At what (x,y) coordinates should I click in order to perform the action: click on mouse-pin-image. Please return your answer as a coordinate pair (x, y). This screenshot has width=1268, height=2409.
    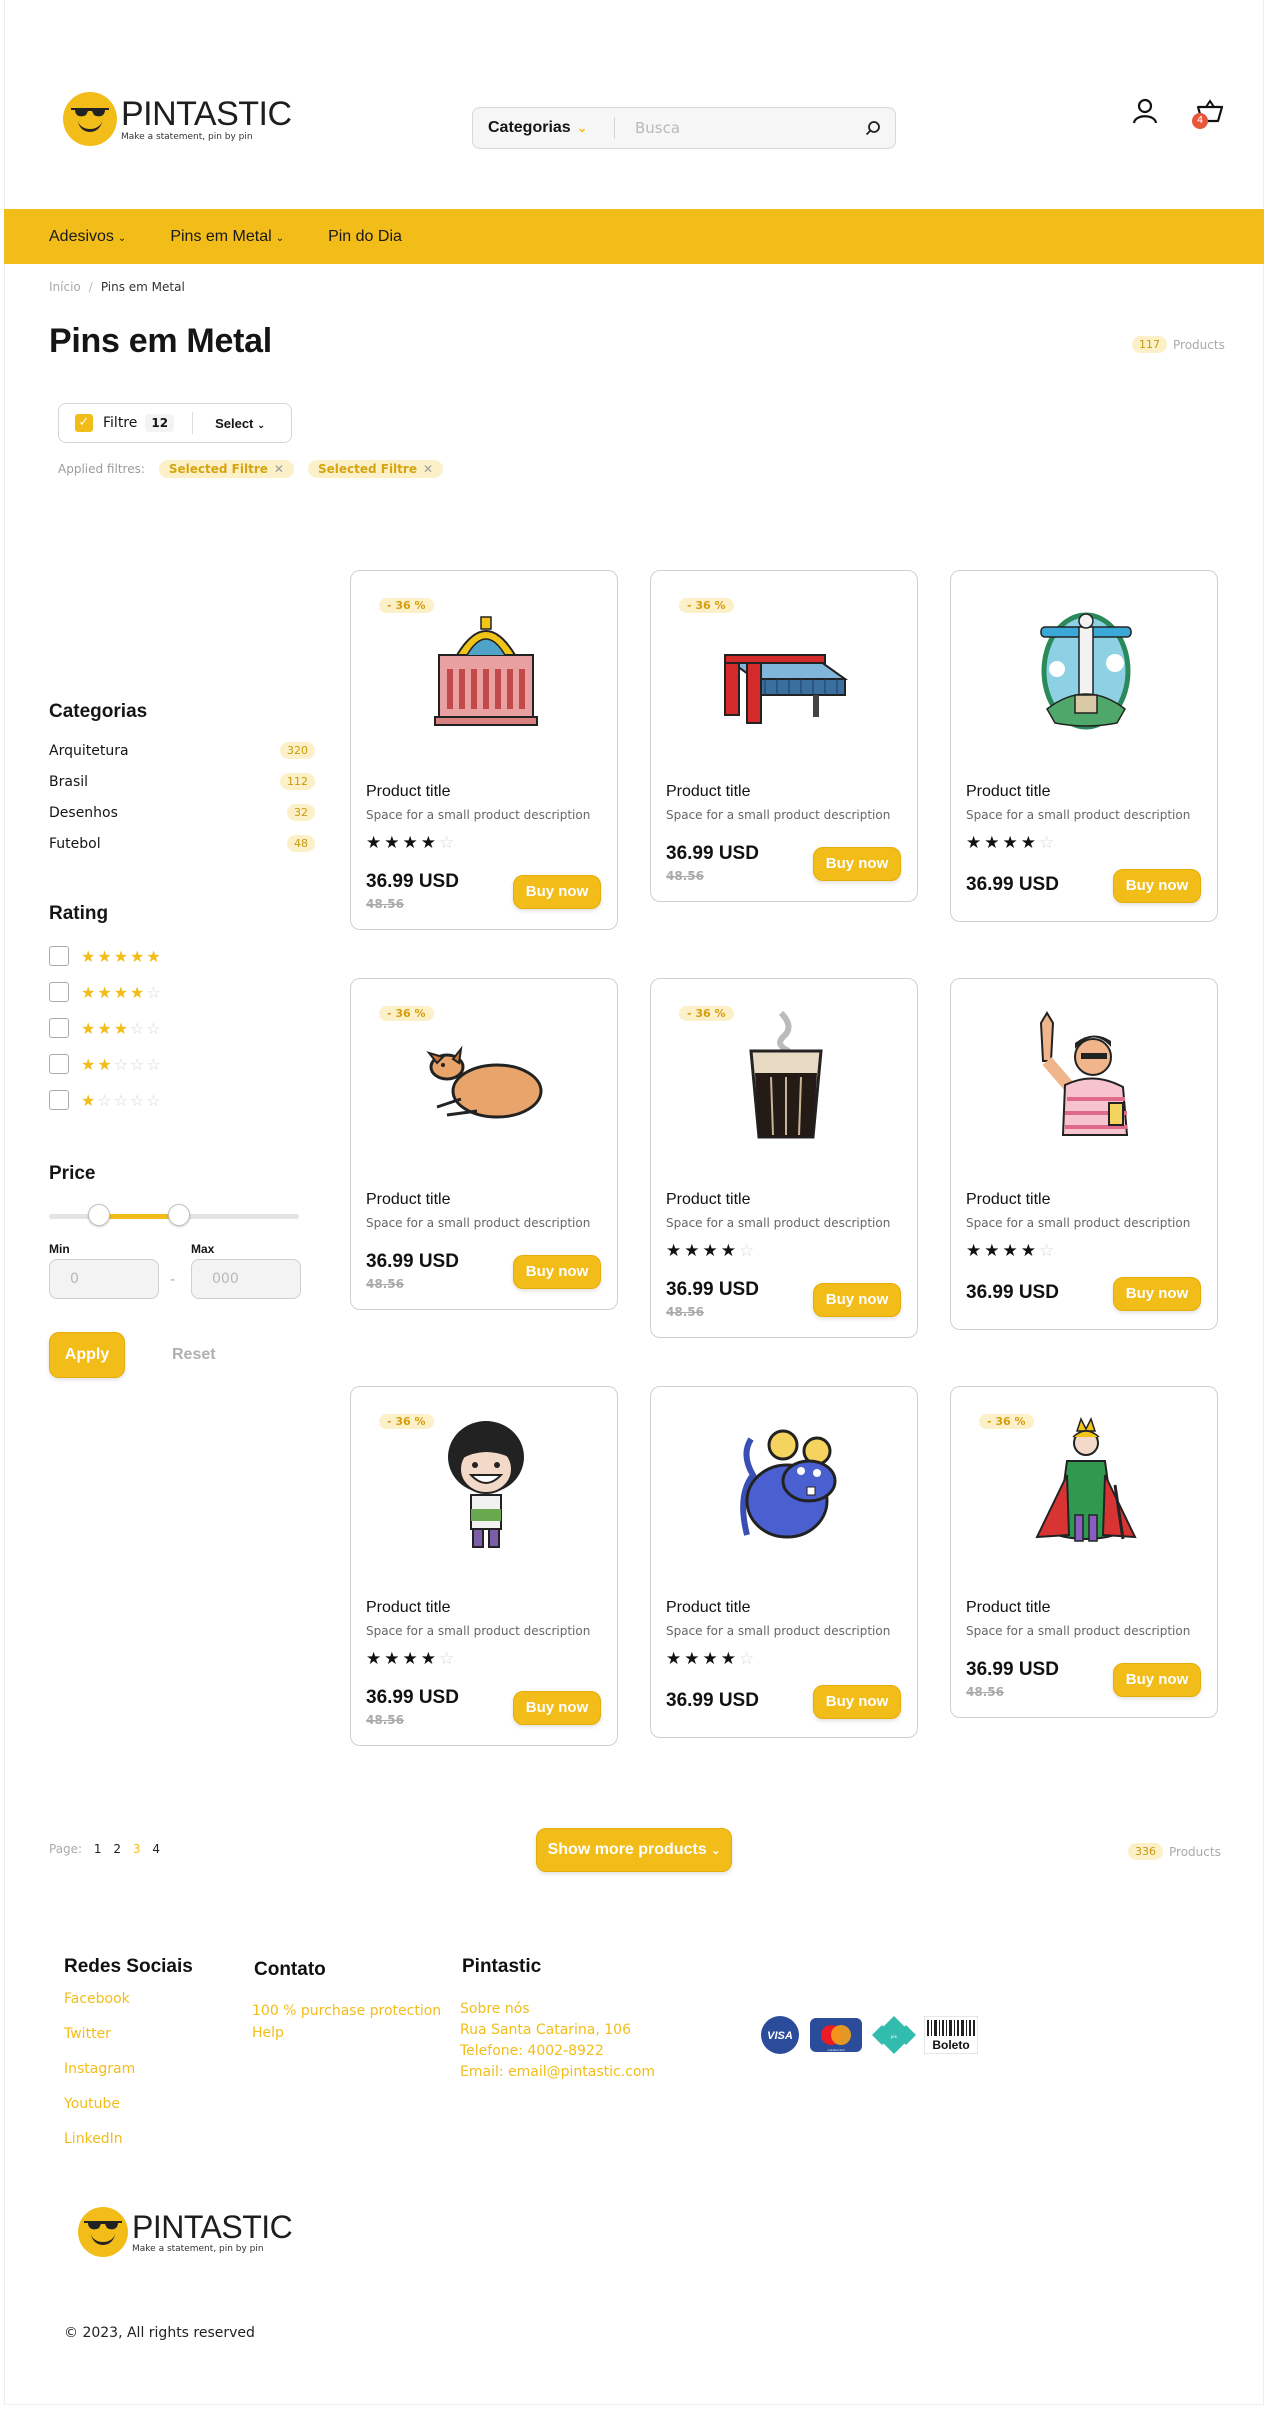
    Looking at the image, I should click on (788, 1484).